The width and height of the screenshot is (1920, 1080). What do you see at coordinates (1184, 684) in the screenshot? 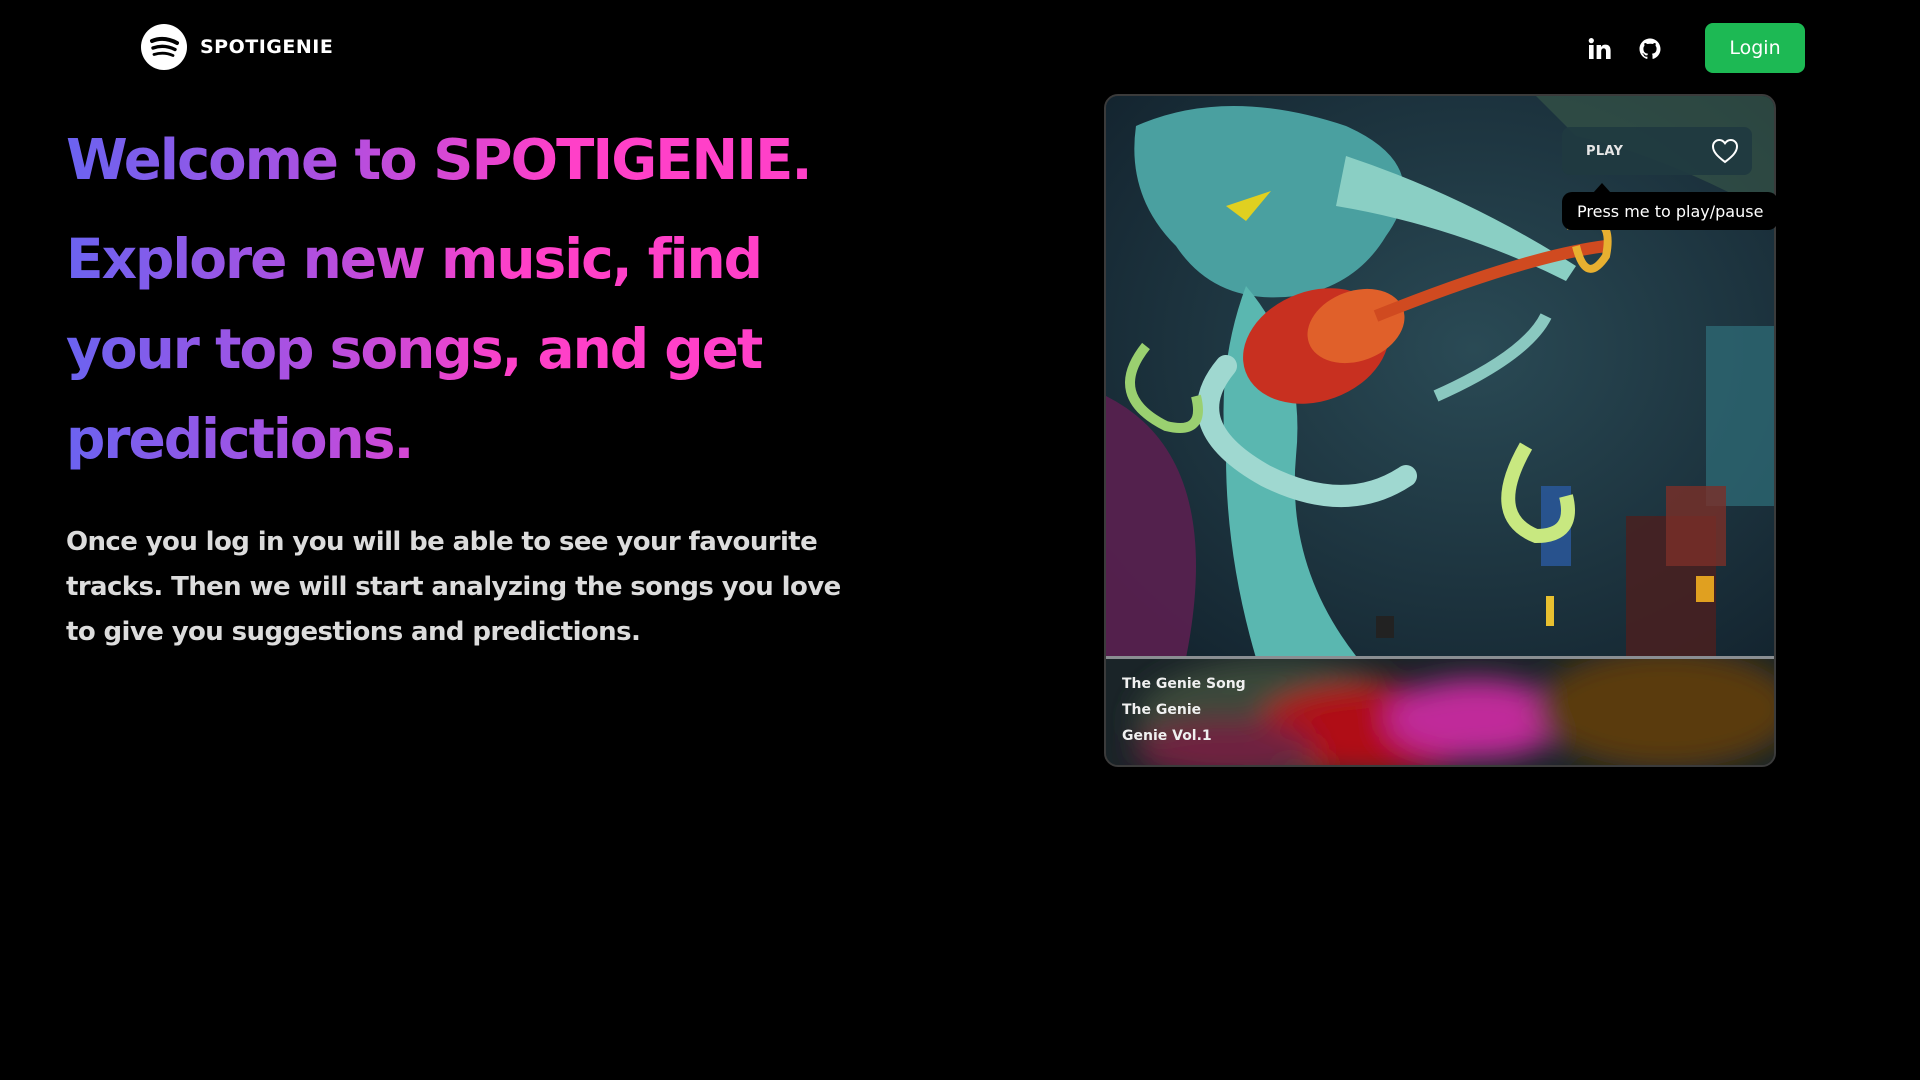
I see `track-title: The Genie Song` at bounding box center [1184, 684].